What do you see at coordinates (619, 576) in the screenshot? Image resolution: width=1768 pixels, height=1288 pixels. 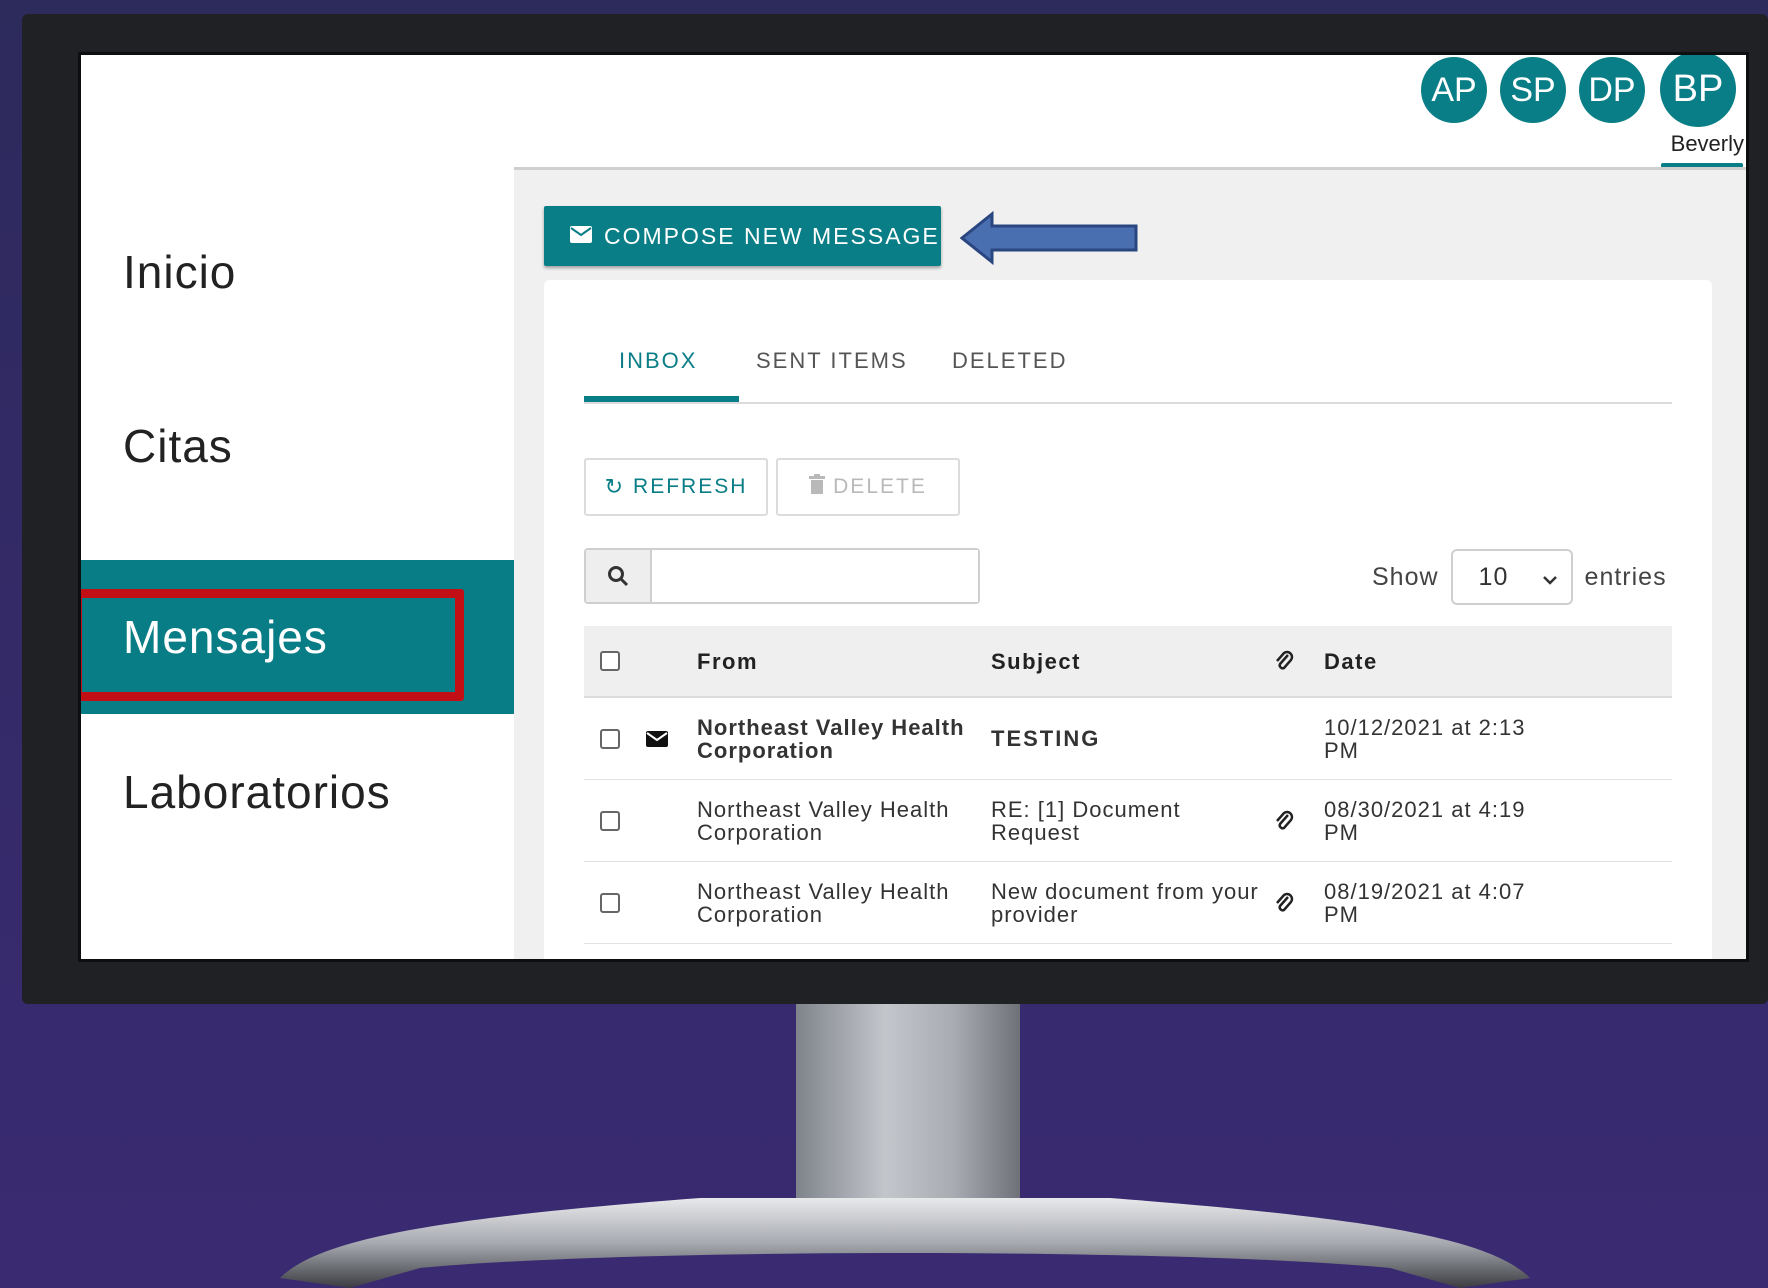 I see `search-icon` at bounding box center [619, 576].